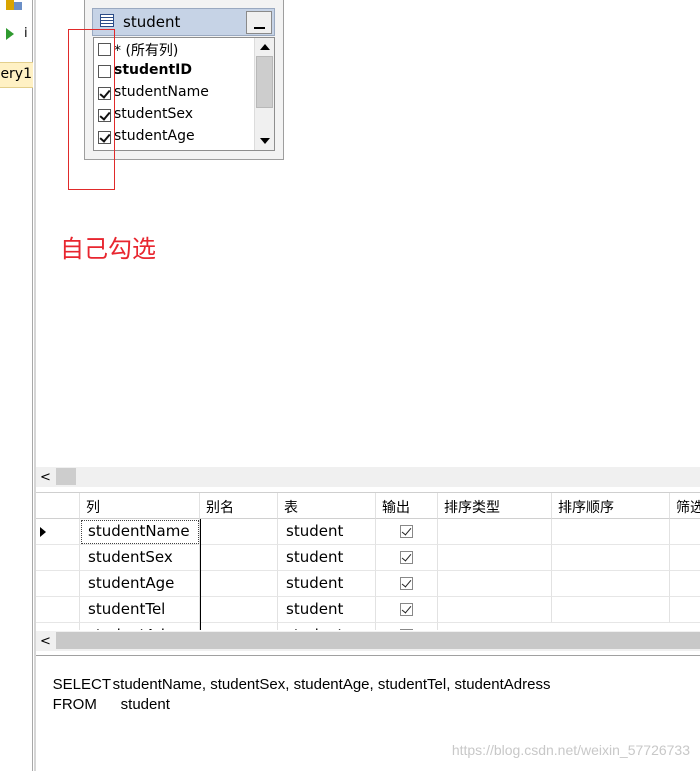  I want to click on column-label: studentID, so click(153, 70).